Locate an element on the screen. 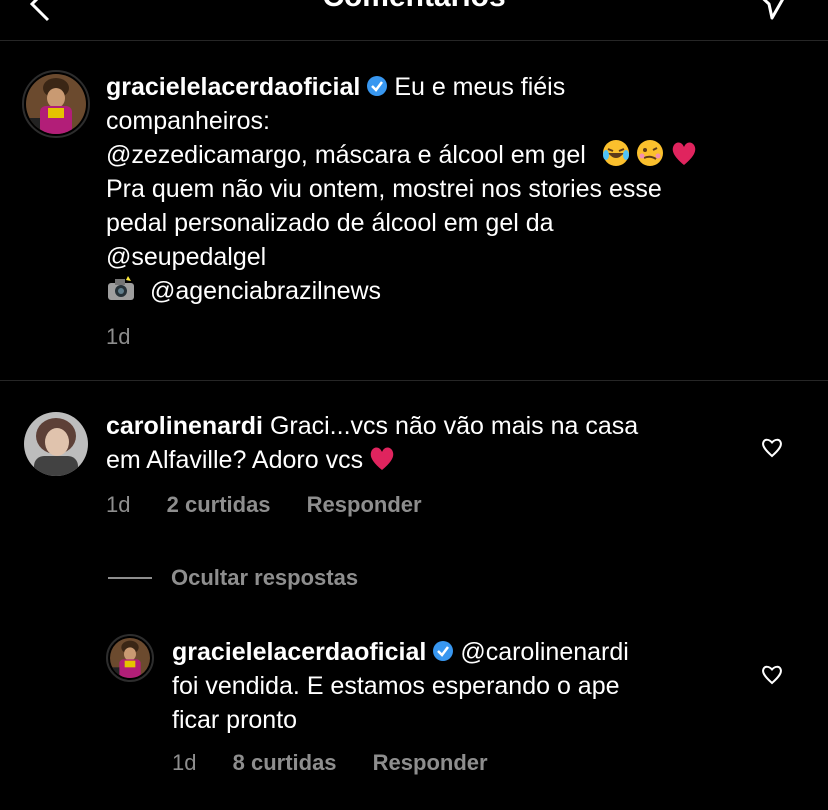  reply-time: 1d is located at coordinates (184, 762).